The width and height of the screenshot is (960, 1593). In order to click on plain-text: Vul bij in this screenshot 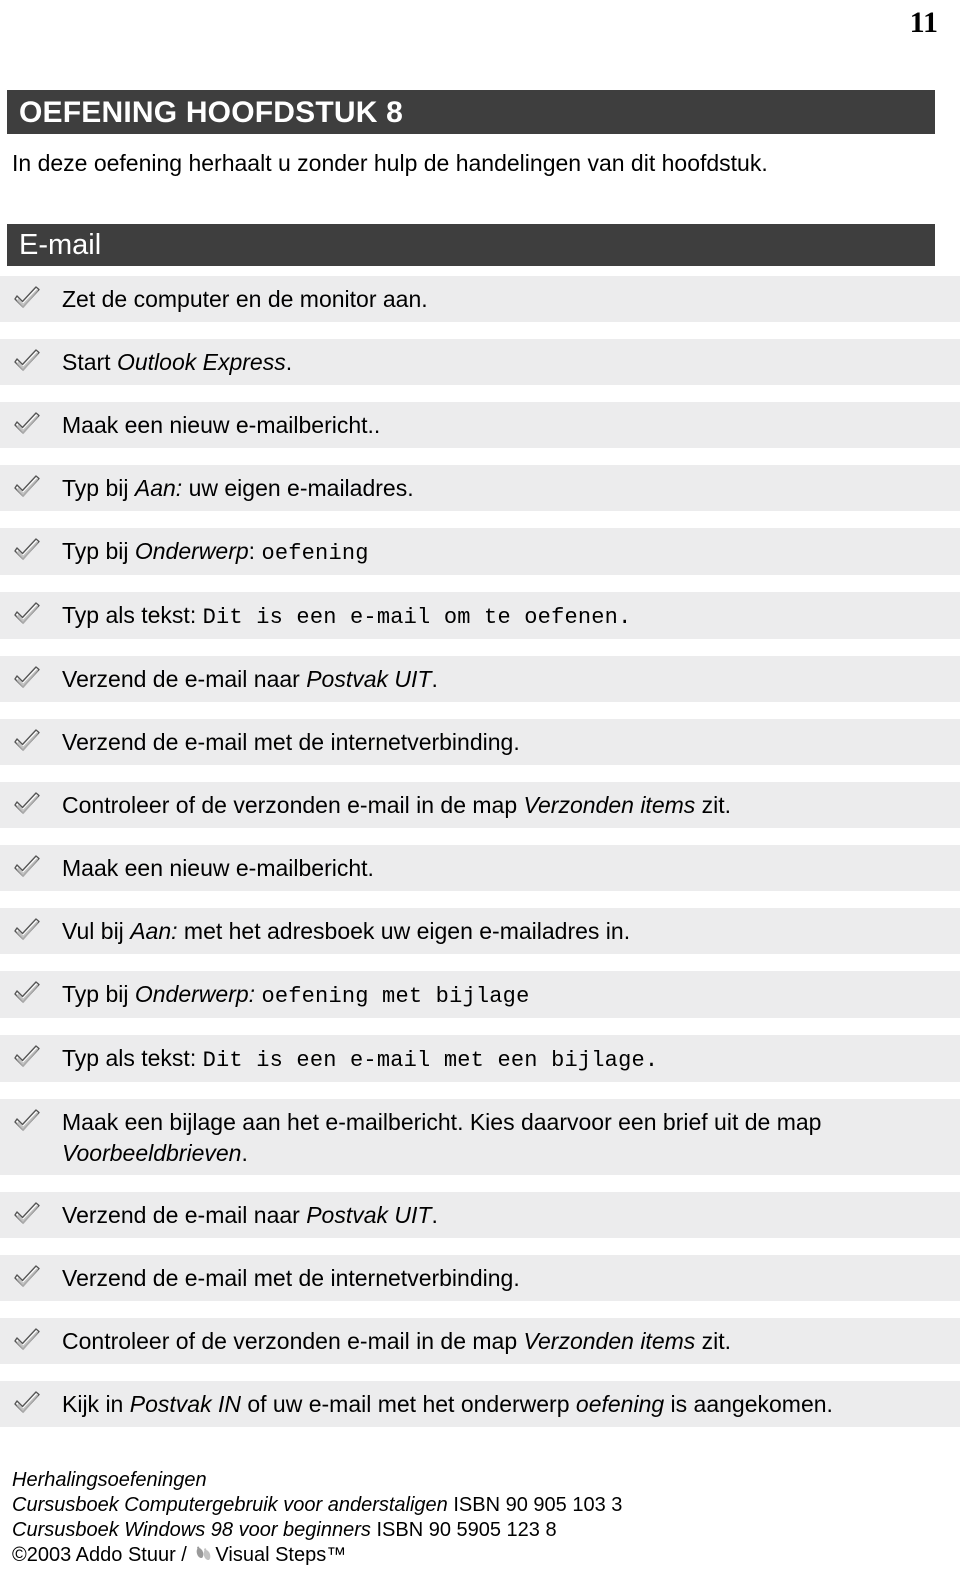, I will do `click(96, 931)`.